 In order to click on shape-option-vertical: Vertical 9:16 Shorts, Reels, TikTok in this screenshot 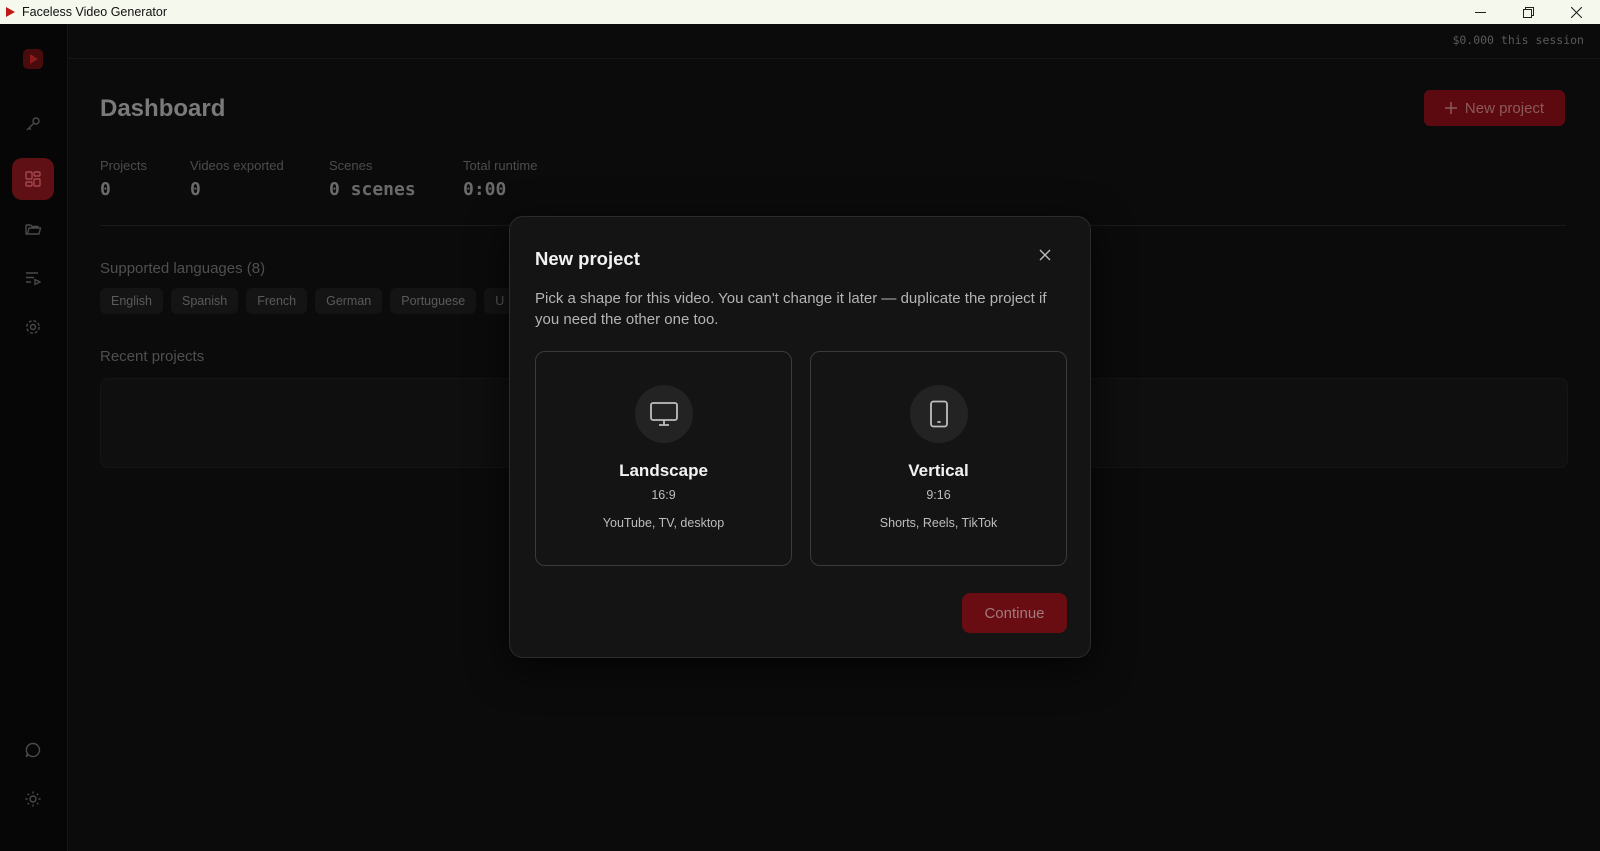, I will do `click(938, 458)`.